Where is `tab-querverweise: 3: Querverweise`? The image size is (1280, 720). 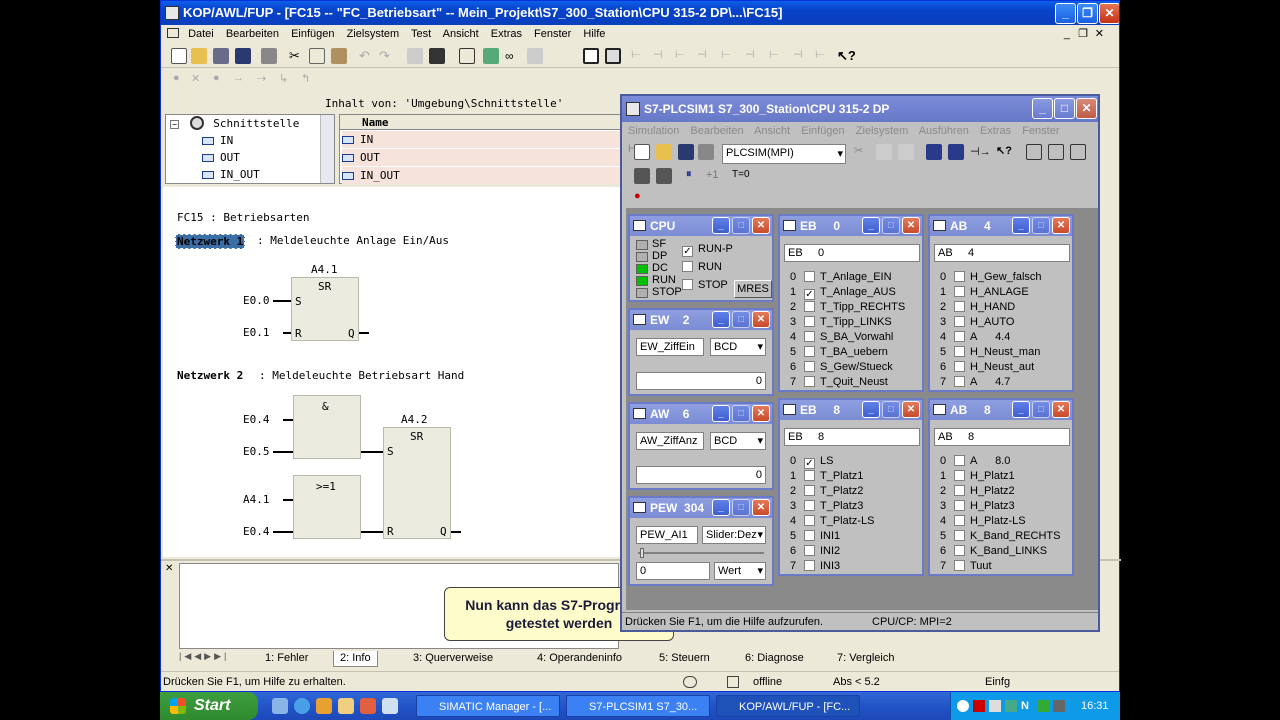
tab-querverweise: 3: Querverweise is located at coordinates (453, 659).